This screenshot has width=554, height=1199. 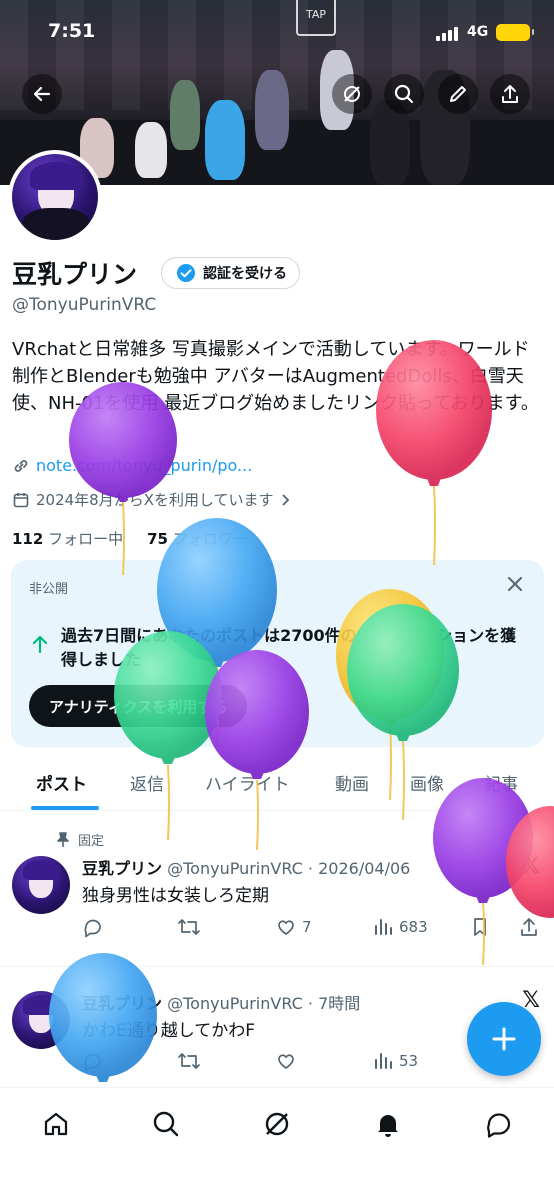 What do you see at coordinates (404, 94) in the screenshot?
I see `search-button` at bounding box center [404, 94].